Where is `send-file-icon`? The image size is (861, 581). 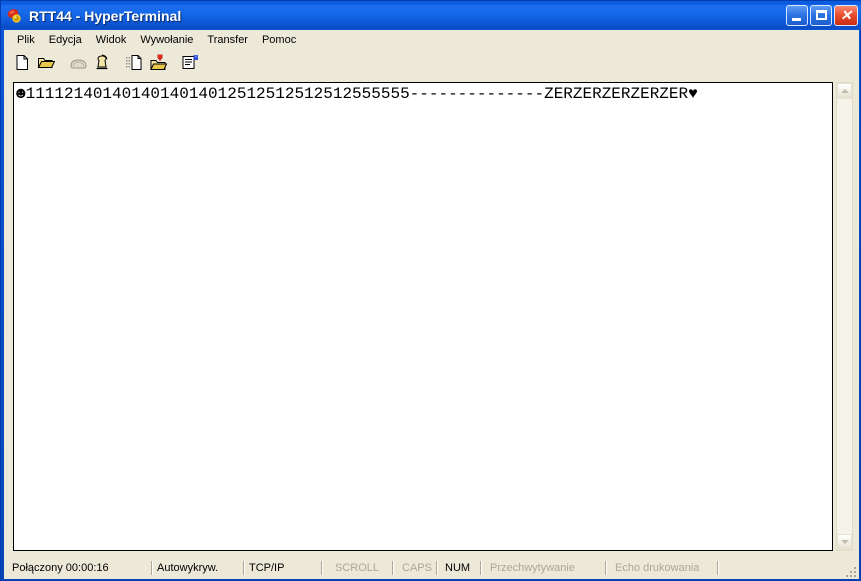 send-file-icon is located at coordinates (133, 62).